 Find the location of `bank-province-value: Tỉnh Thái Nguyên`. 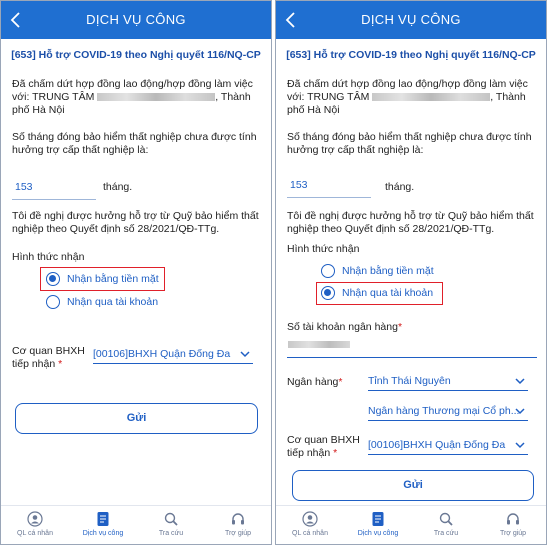

bank-province-value: Tỉnh Thái Nguyên is located at coordinates (409, 381).